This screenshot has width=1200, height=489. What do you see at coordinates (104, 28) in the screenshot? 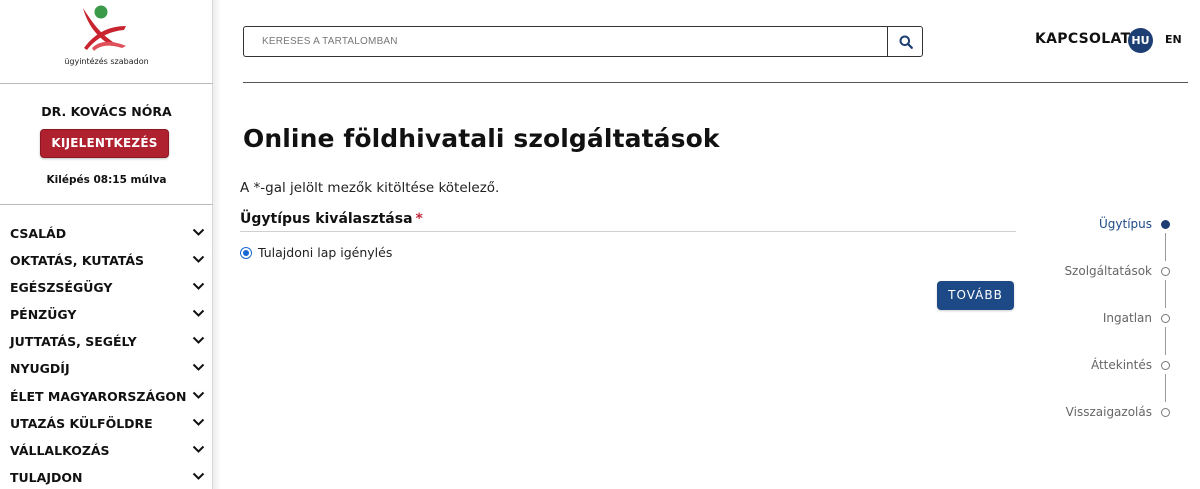
I see `logo-mark-icon` at bounding box center [104, 28].